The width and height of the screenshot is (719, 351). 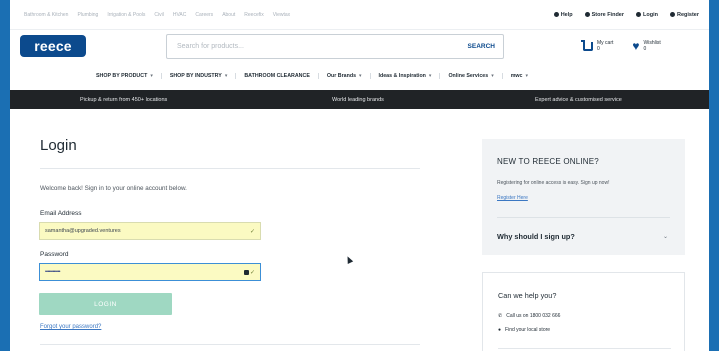 I want to click on location-pin-icon, so click(x=587, y=14).